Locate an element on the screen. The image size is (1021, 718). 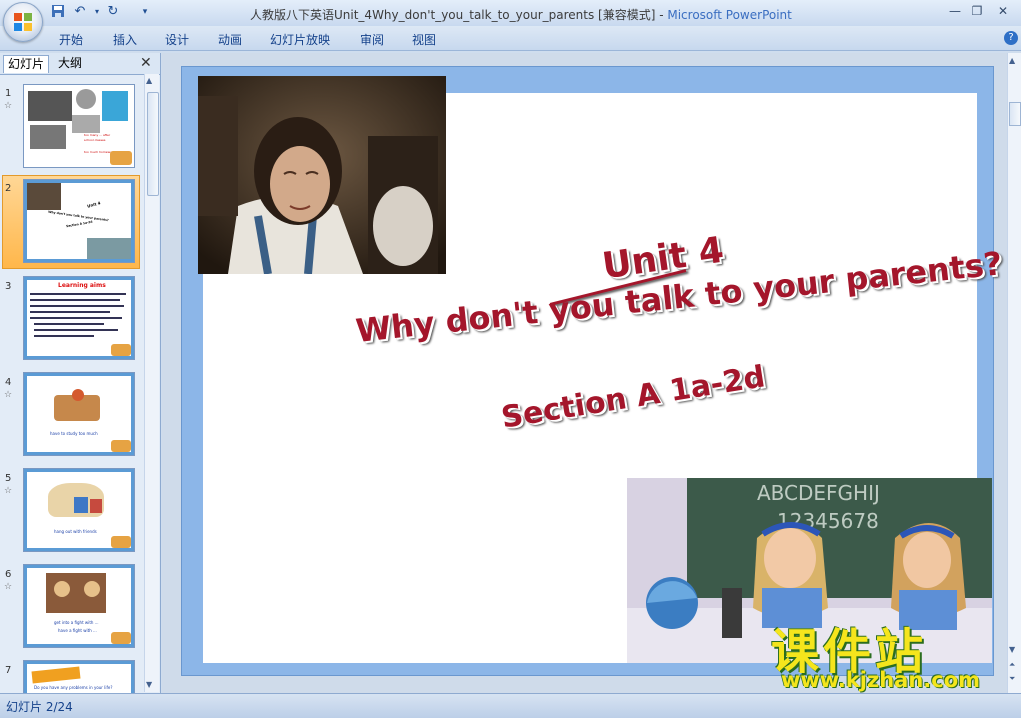
thumbnail-number: 2 is located at coordinates (8, 188).